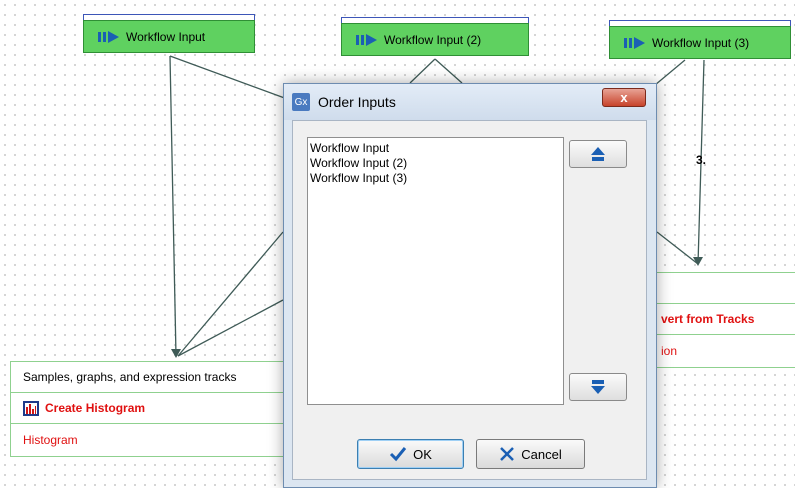  Describe the element at coordinates (50, 439) in the screenshot. I see `tool-output-label: Histogram` at that location.